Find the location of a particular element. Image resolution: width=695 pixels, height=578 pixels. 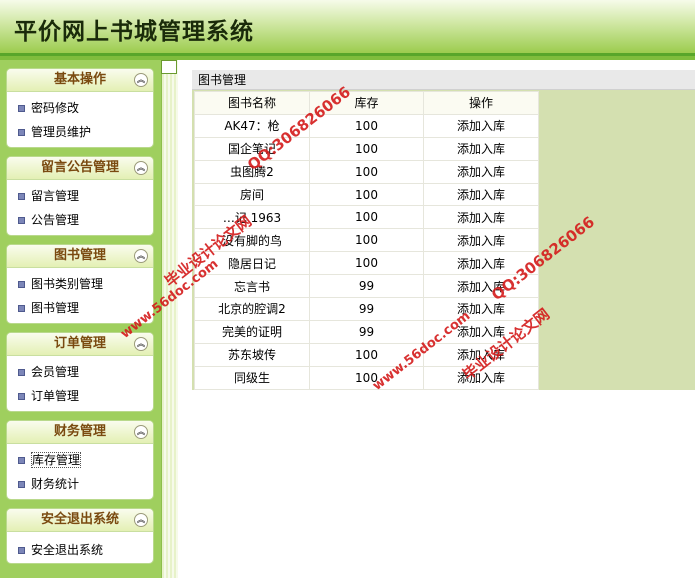

menu-group-orders: 订单管理 ︽ 会员管理 订单管理 is located at coordinates (80, 372).